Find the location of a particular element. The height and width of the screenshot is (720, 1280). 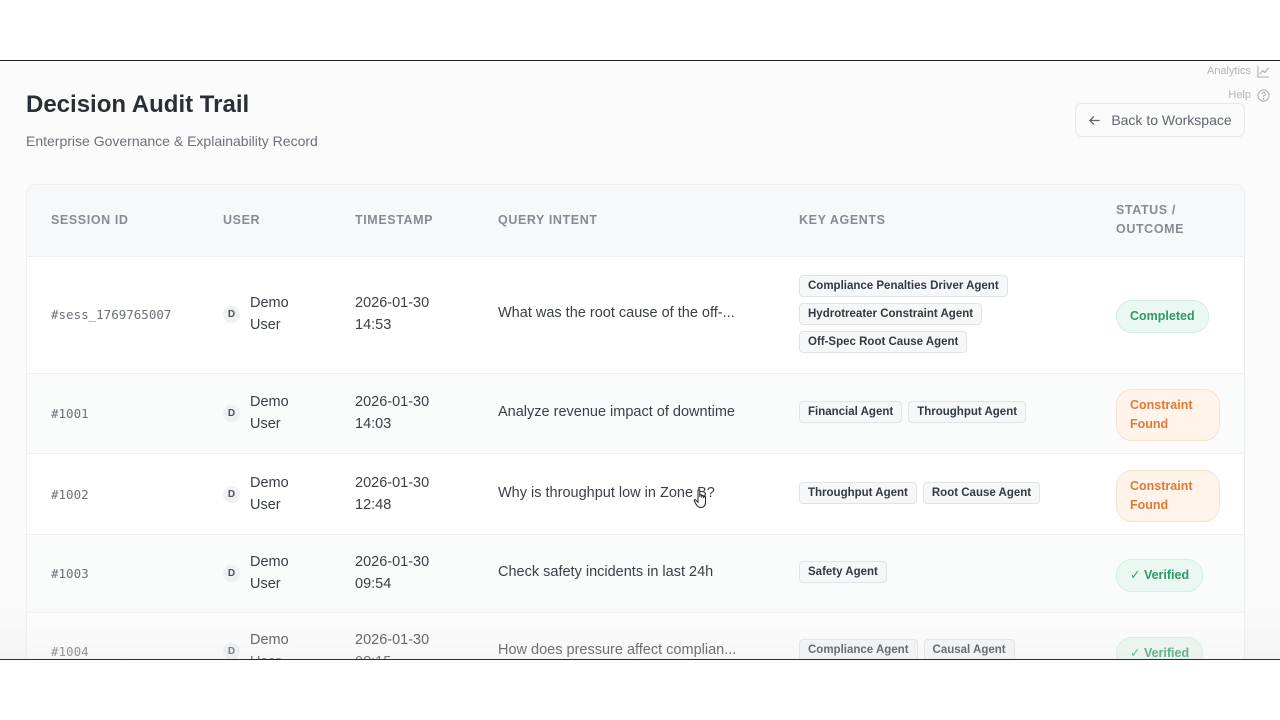

session-id: #1003 is located at coordinates (70, 573).